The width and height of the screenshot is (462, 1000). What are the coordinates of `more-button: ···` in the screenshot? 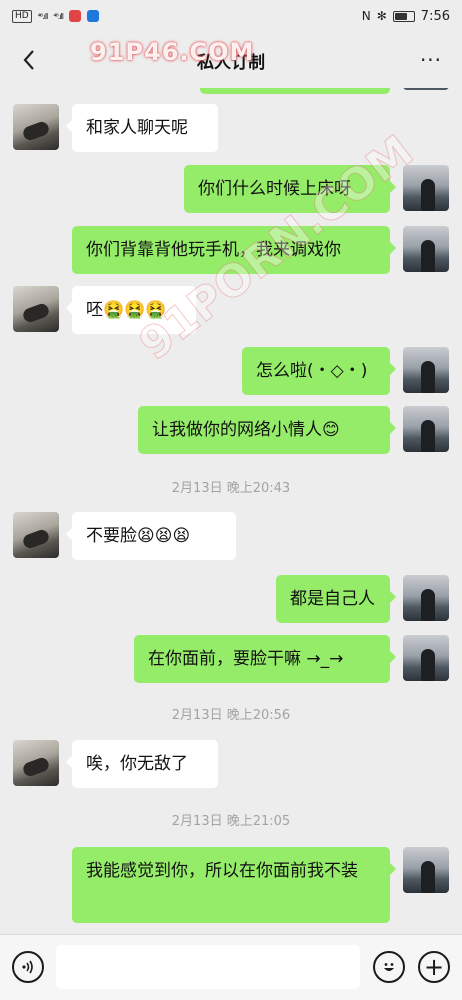 It's located at (431, 60).